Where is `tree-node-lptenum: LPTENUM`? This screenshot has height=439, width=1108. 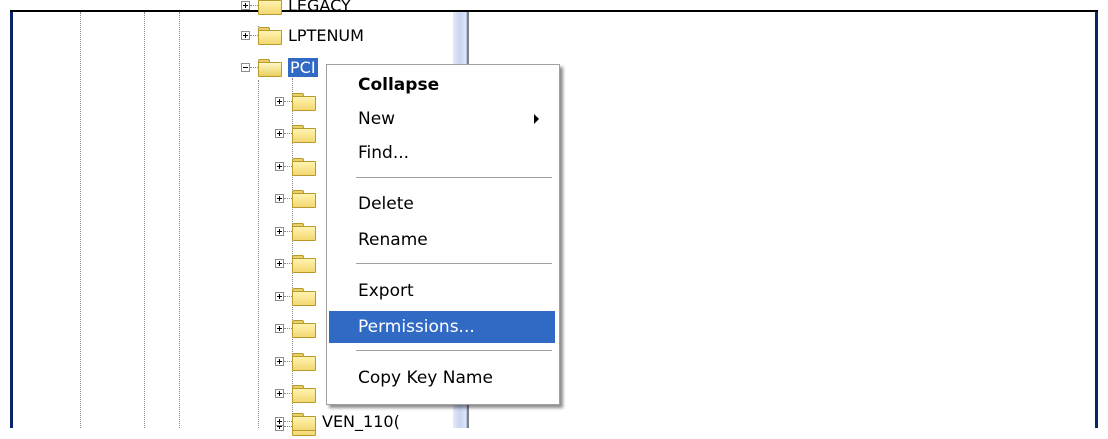 tree-node-lptenum: LPTENUM is located at coordinates (302, 35).